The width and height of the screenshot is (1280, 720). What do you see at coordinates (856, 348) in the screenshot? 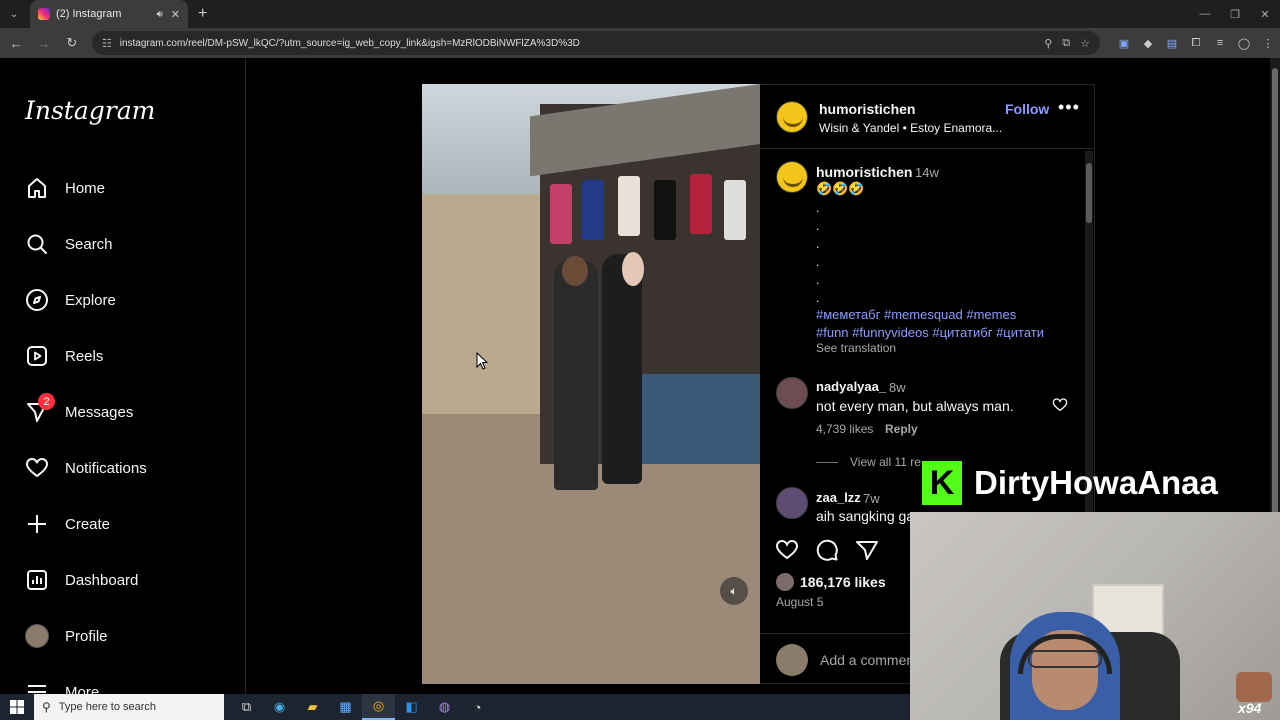
I see `see-translation-link: See translation` at bounding box center [856, 348].